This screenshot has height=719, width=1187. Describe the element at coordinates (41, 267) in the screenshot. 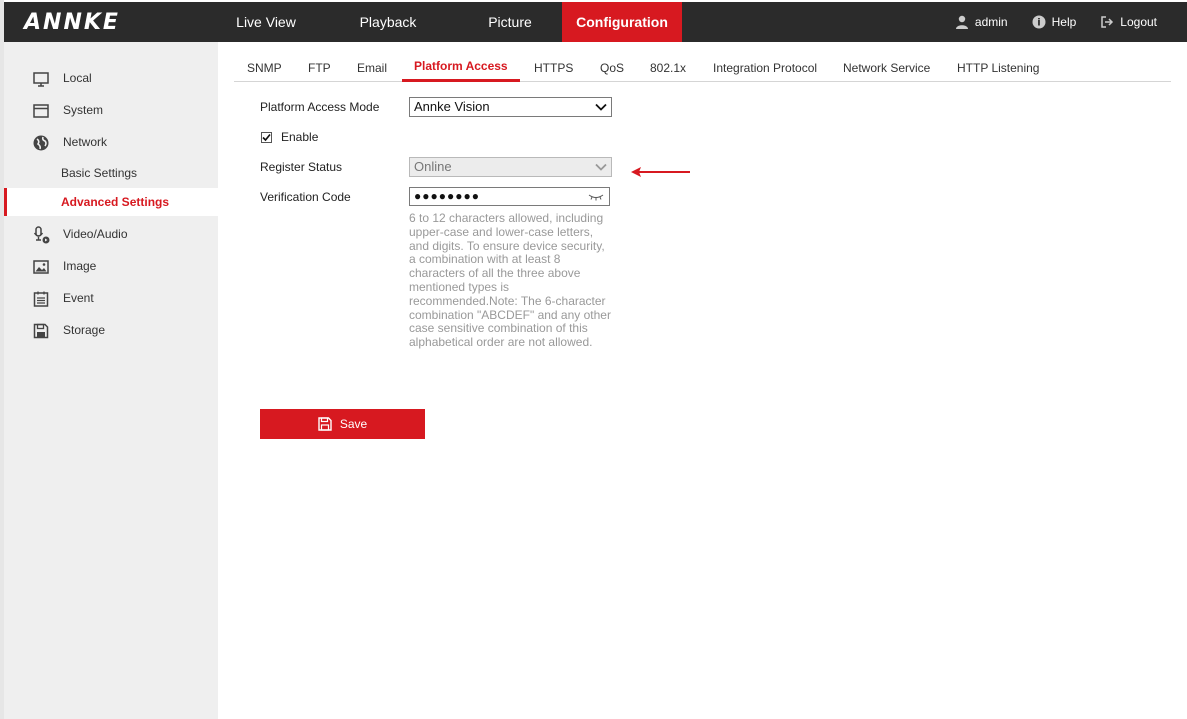

I see `image-icon` at that location.